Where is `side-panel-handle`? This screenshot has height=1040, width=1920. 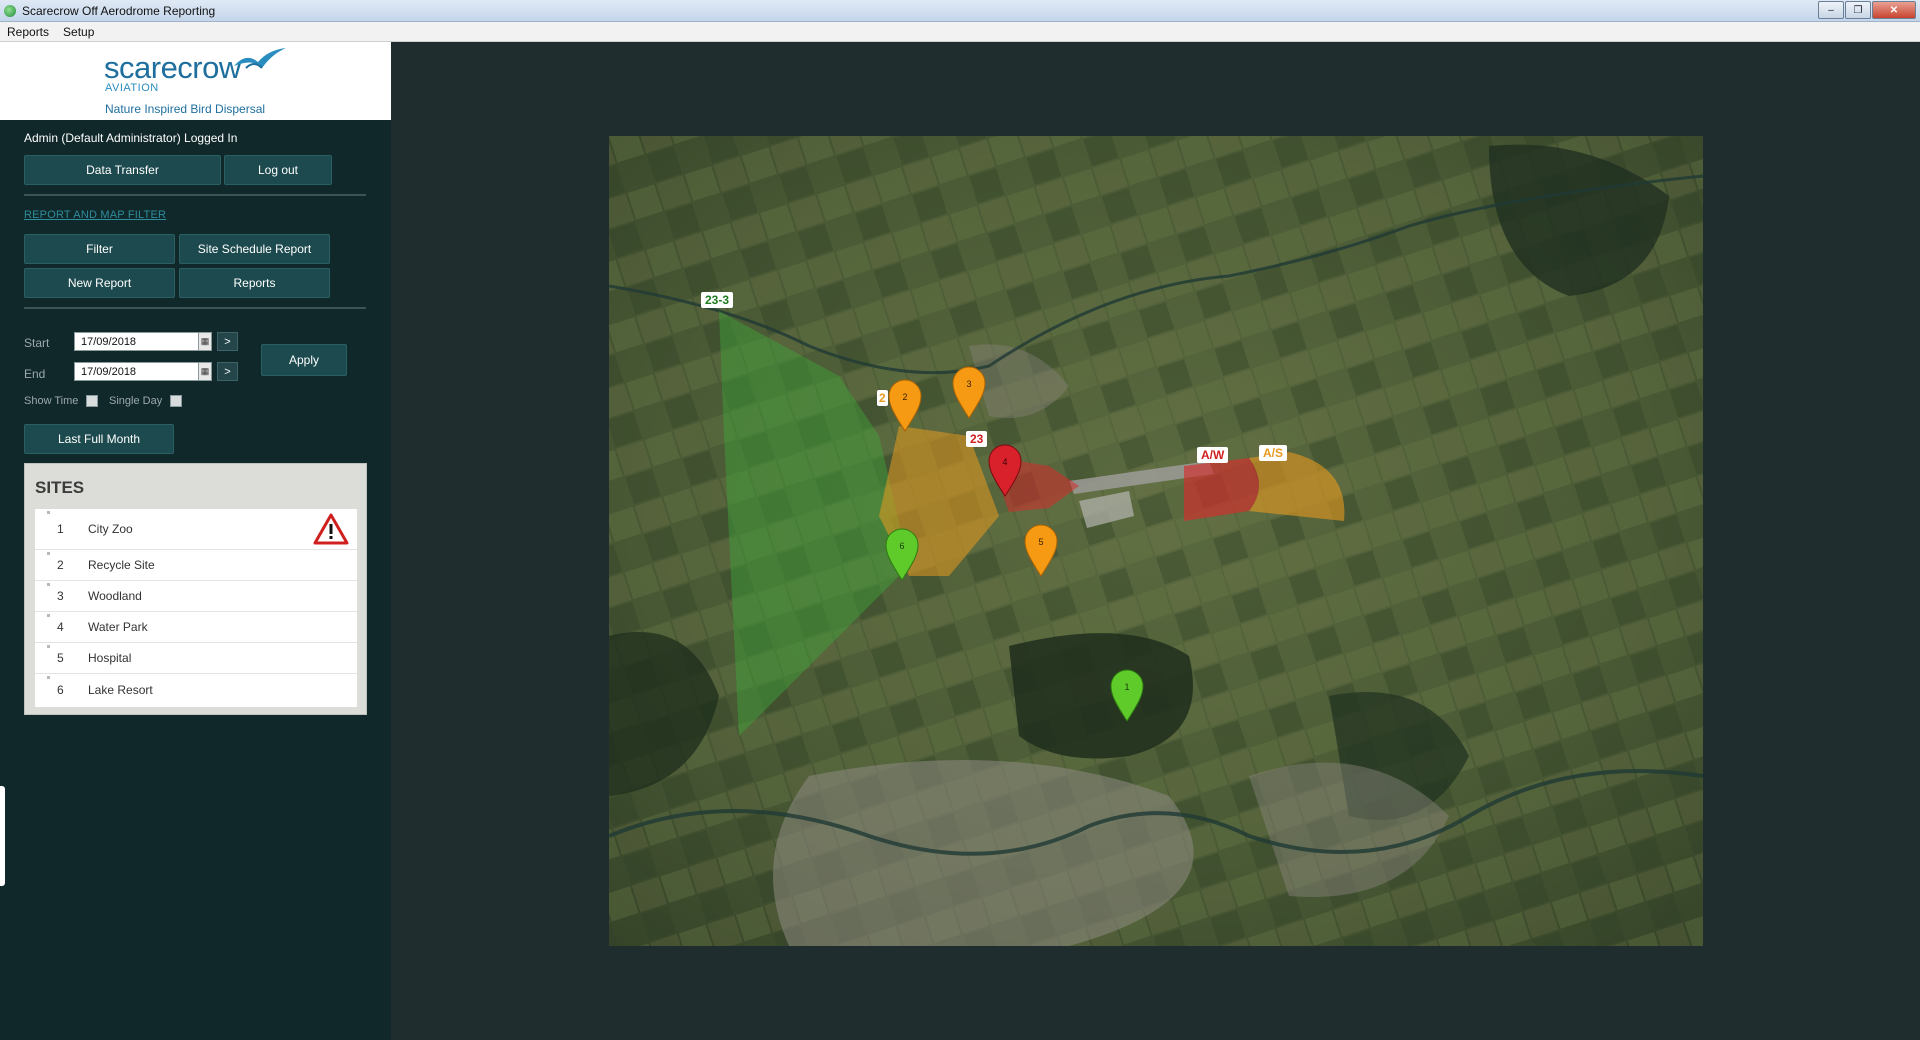 side-panel-handle is located at coordinates (2, 836).